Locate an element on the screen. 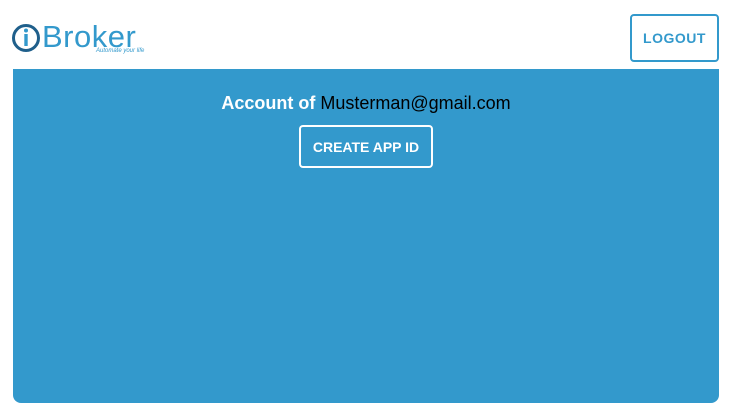 This screenshot has height=411, width=733. account-heading: Account of Musterman@gmail.com is located at coordinates (366, 103).